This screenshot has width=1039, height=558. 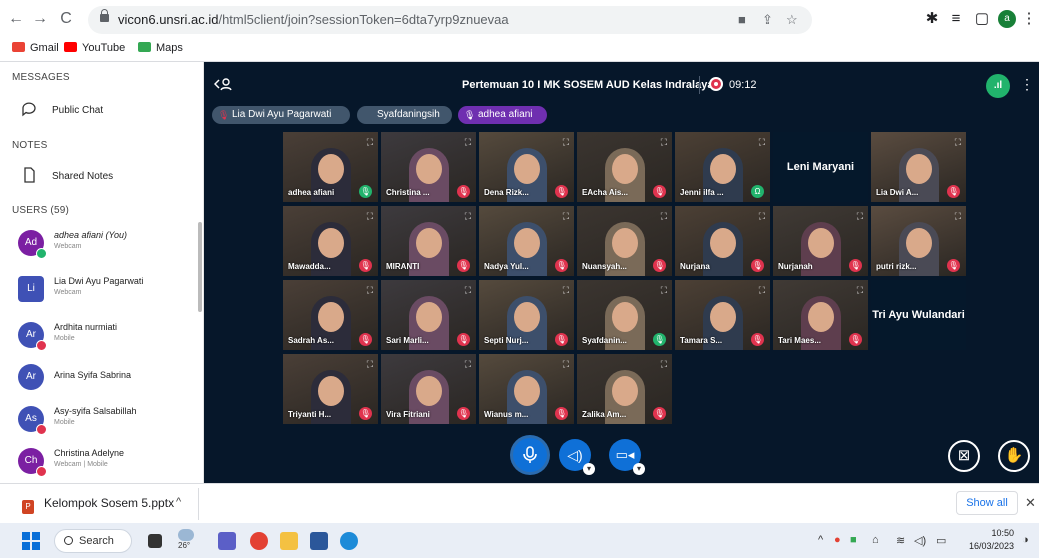 What do you see at coordinates (311, 192) in the screenshot?
I see `participant-name: adhea afiani` at bounding box center [311, 192].